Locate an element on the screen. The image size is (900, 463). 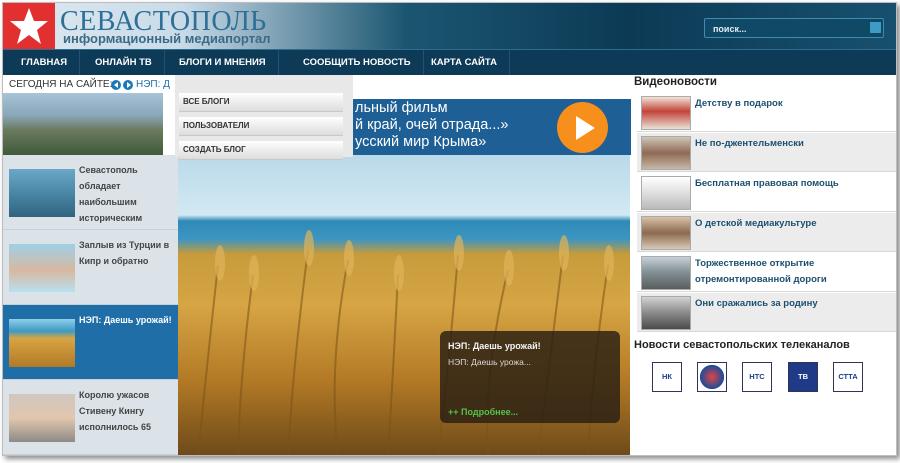
prev-arrow-icon is located at coordinates (116, 85).